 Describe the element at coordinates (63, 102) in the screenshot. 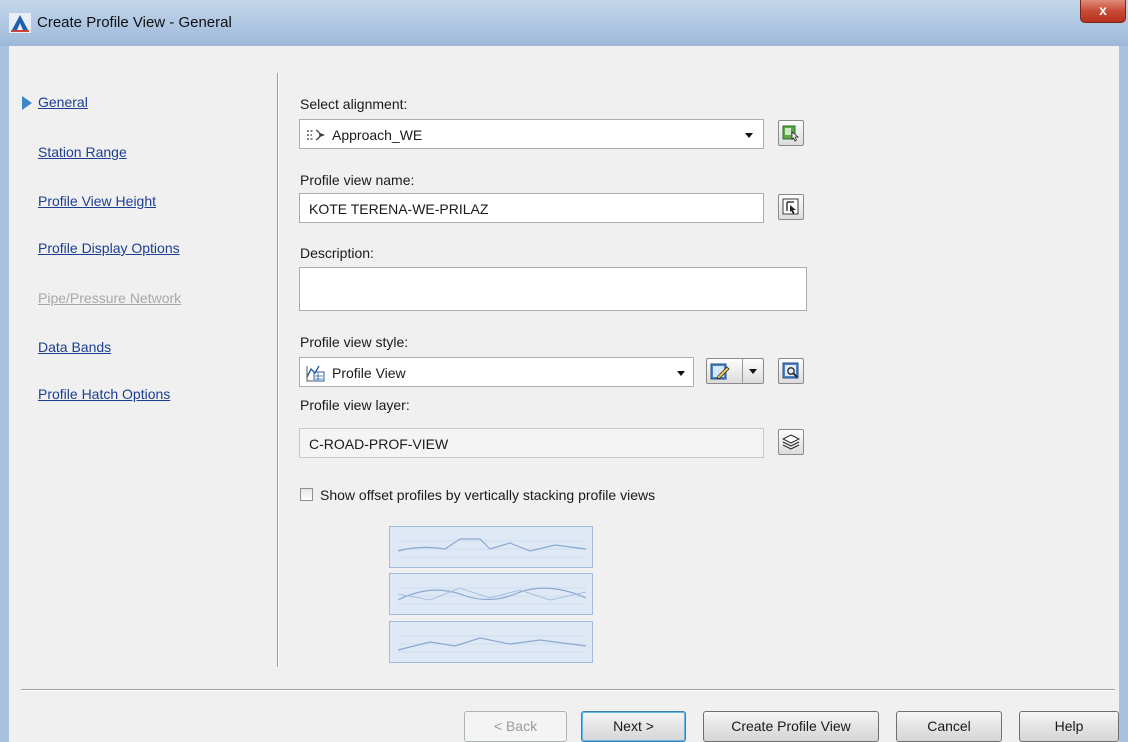

I see `nav-item-general: General` at that location.